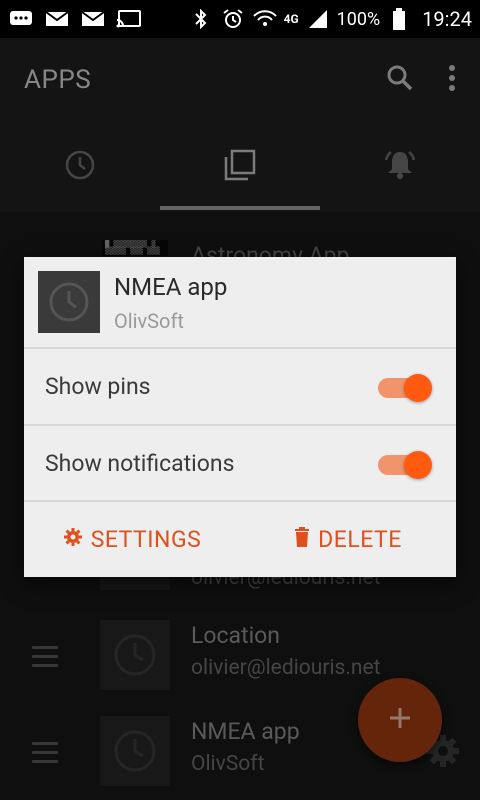 This screenshot has width=480, height=800. I want to click on gear-icon, so click(73, 539).